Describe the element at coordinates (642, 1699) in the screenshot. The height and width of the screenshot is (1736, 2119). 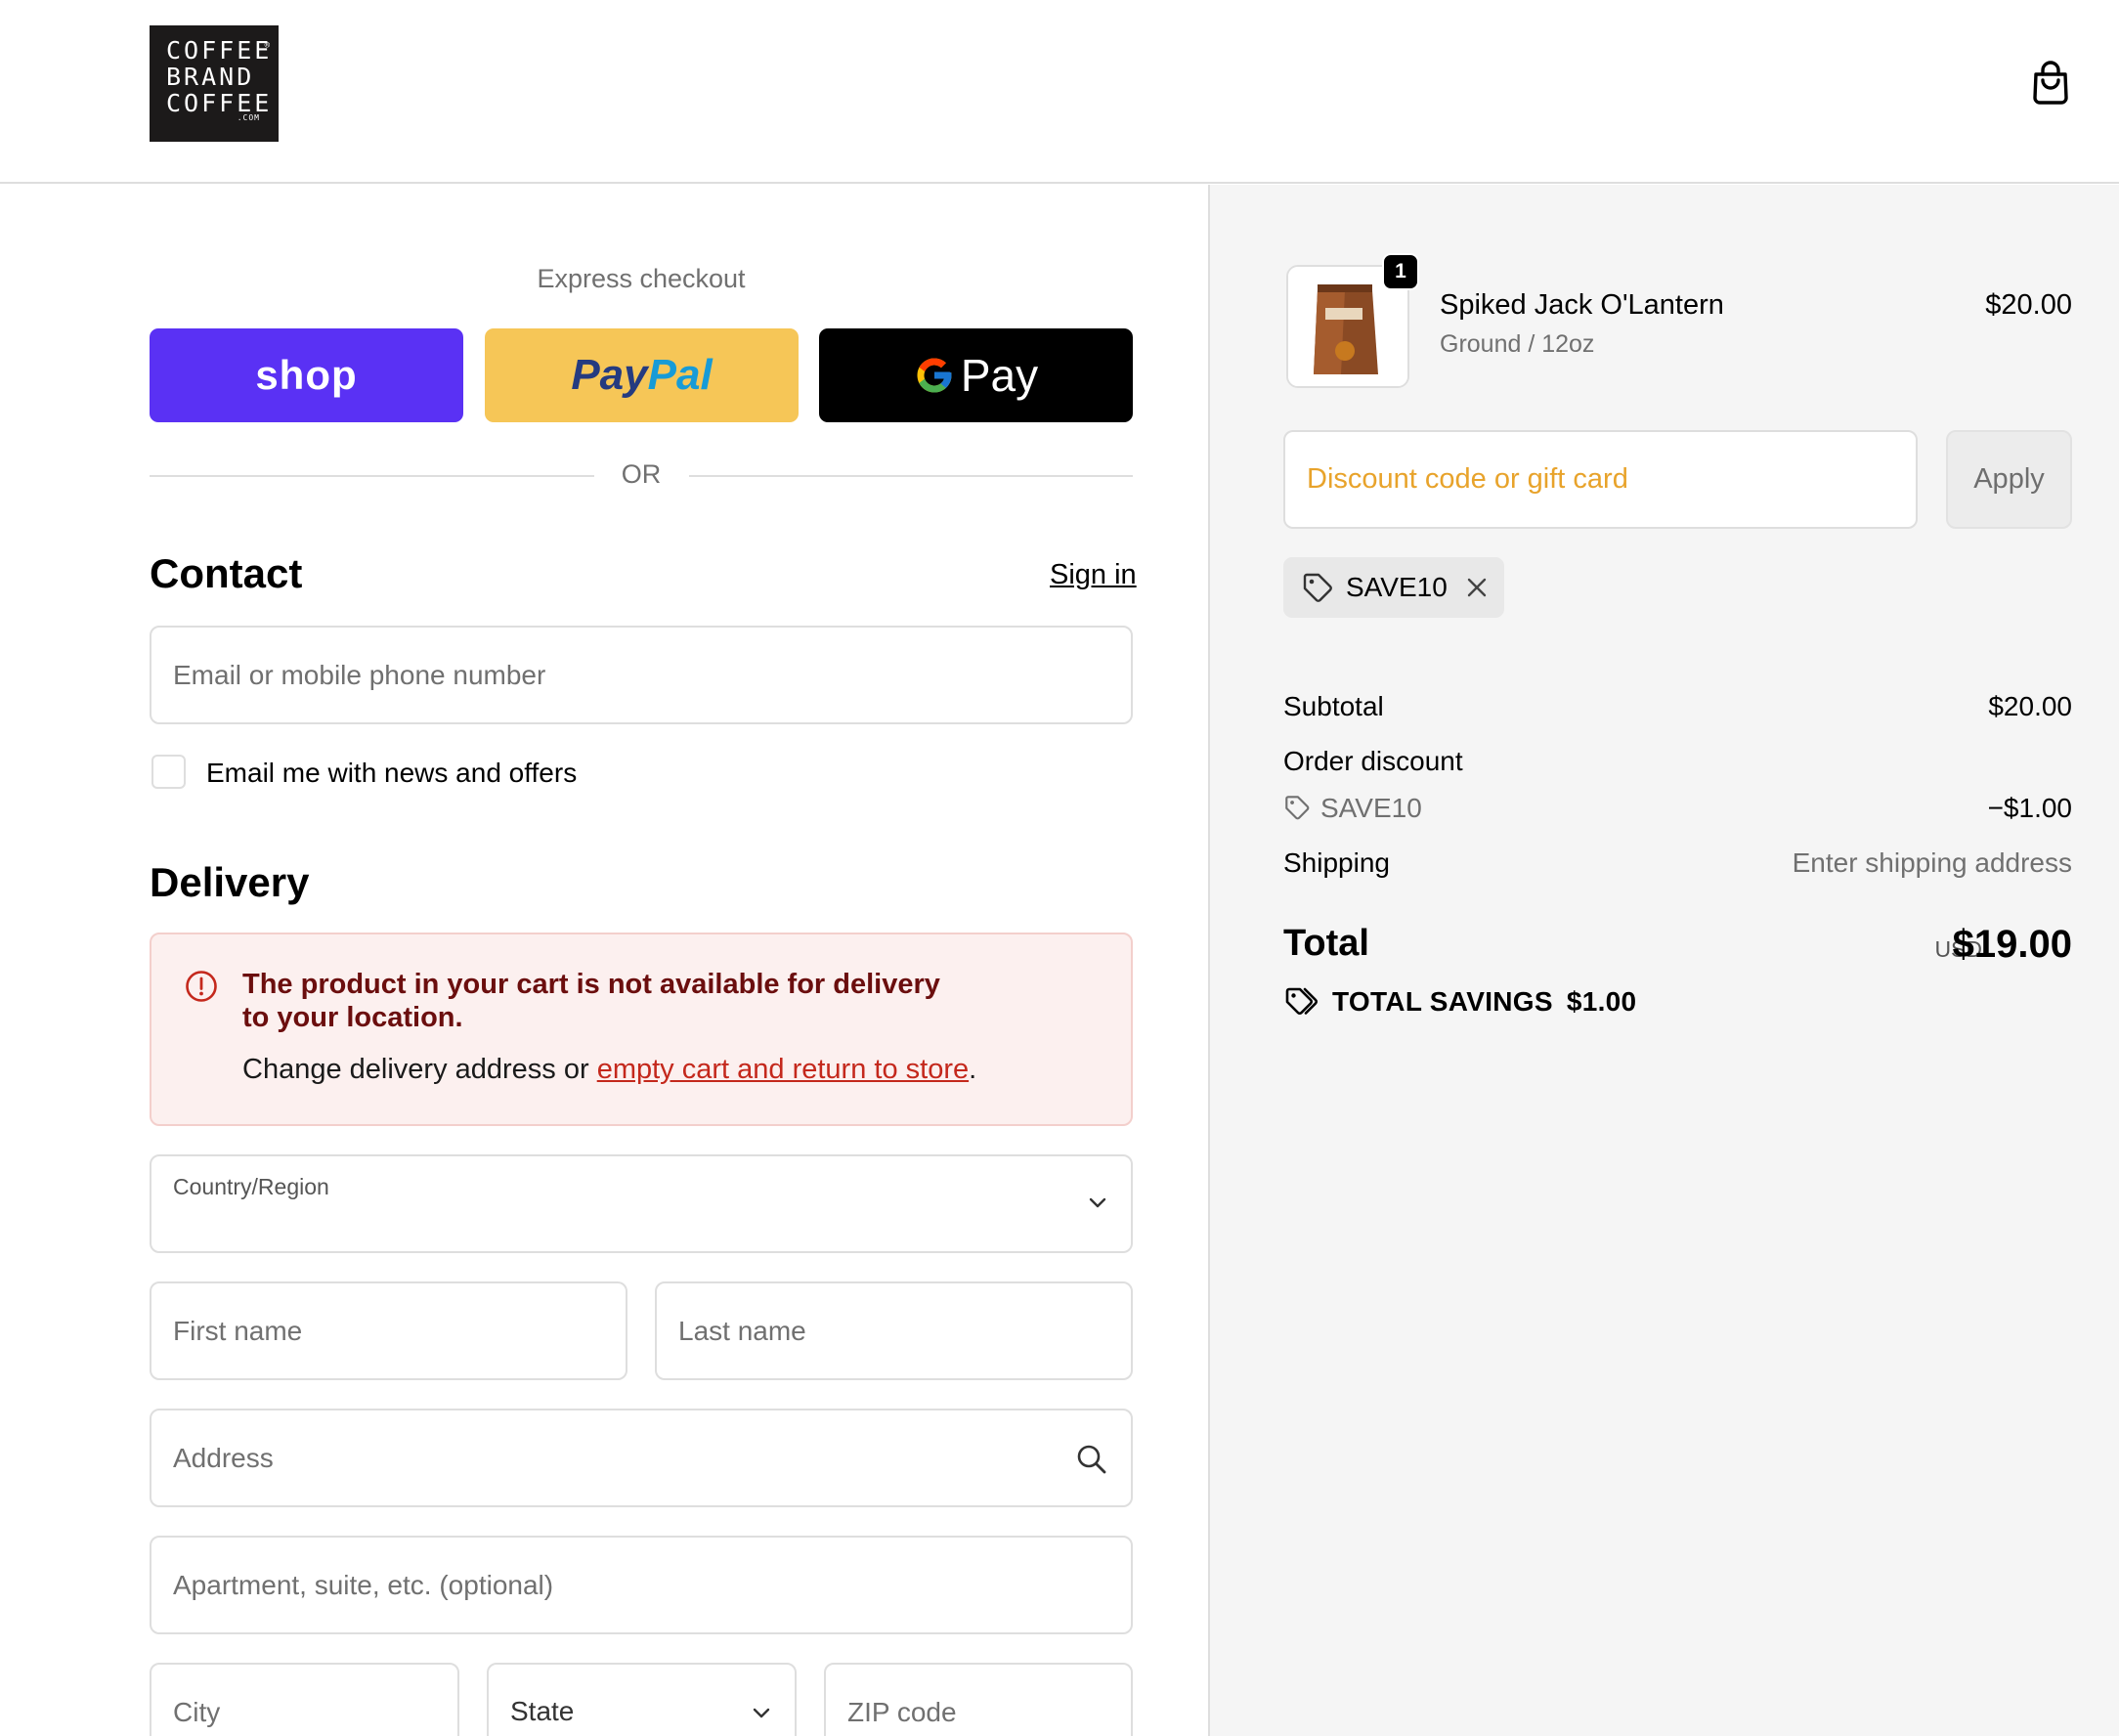
I see `state-select: State` at that location.